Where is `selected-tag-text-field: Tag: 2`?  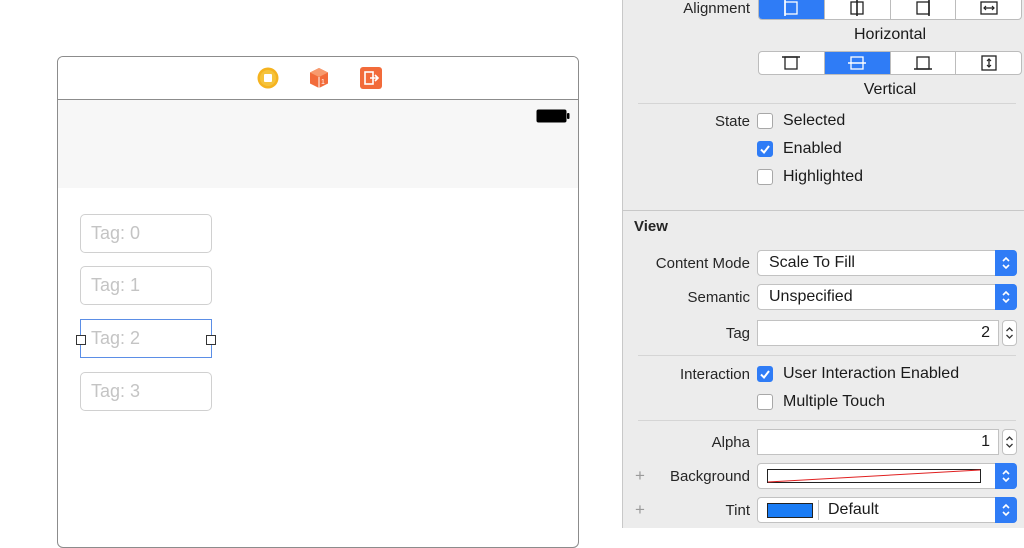 selected-tag-text-field: Tag: 2 is located at coordinates (146, 338).